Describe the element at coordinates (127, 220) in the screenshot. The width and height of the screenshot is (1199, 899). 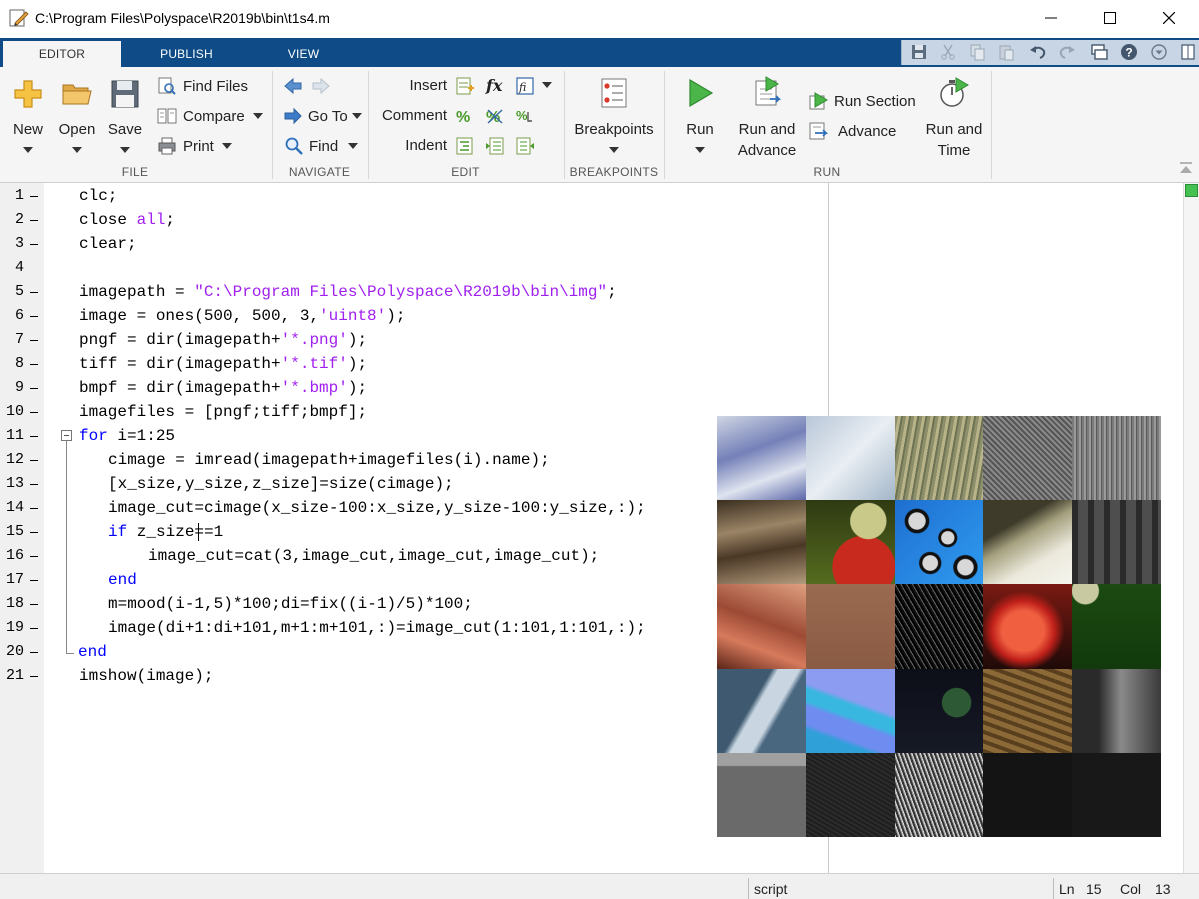
I see `code-line: close all;` at that location.